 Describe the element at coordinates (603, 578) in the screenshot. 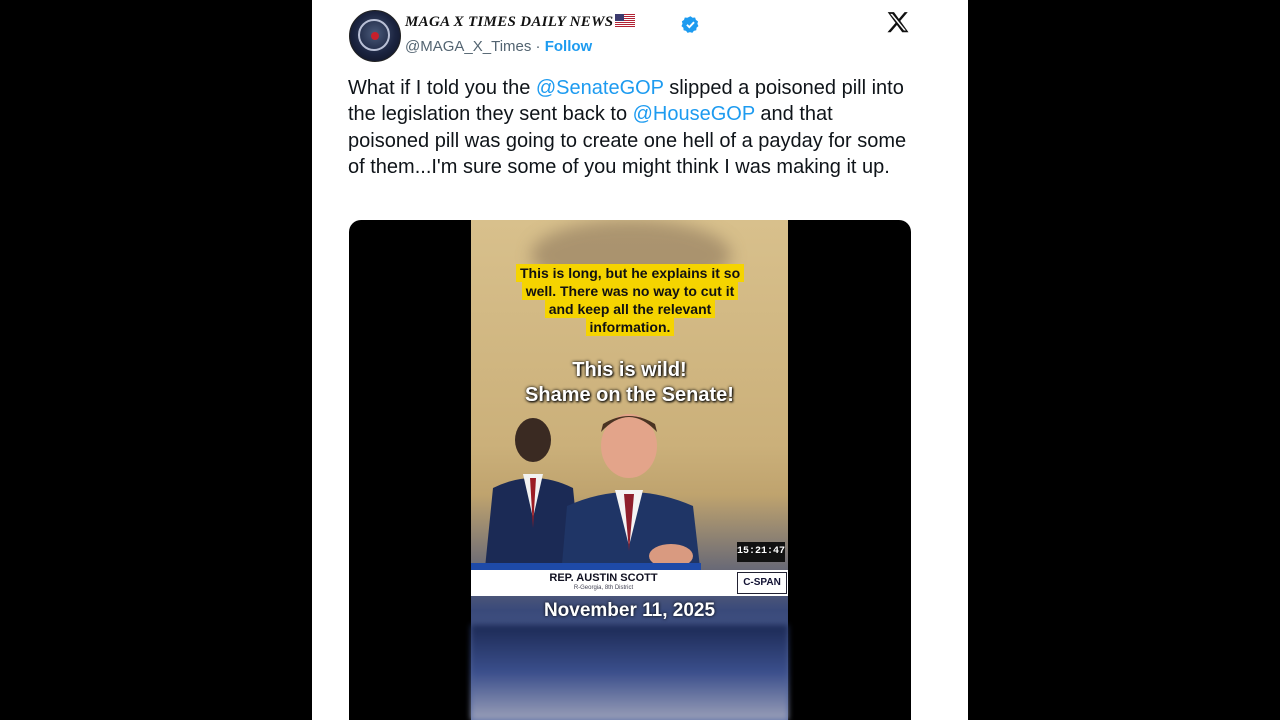

I see `lower-third-name: REP. AUSTIN SCOTT` at that location.